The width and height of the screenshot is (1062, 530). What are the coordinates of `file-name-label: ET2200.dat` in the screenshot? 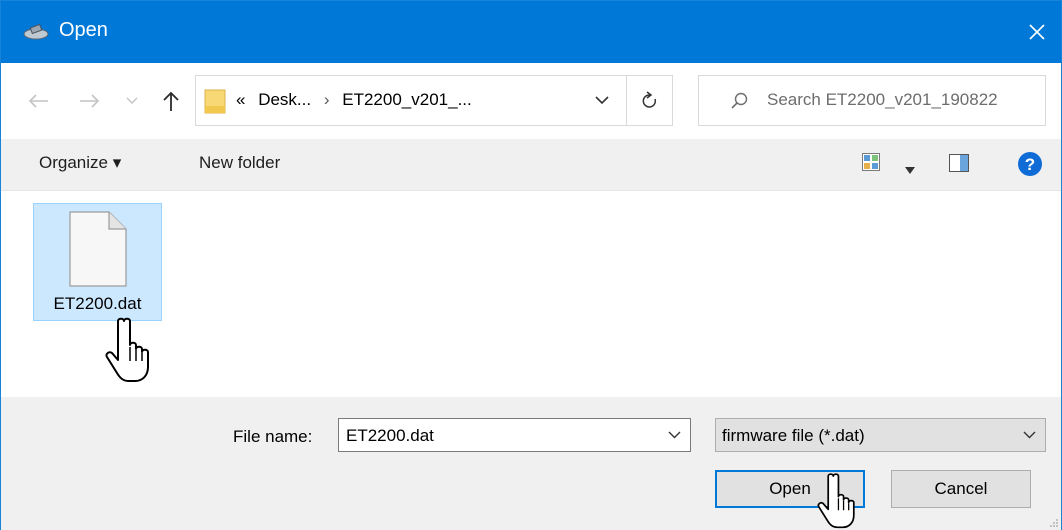 It's located at (97, 303).